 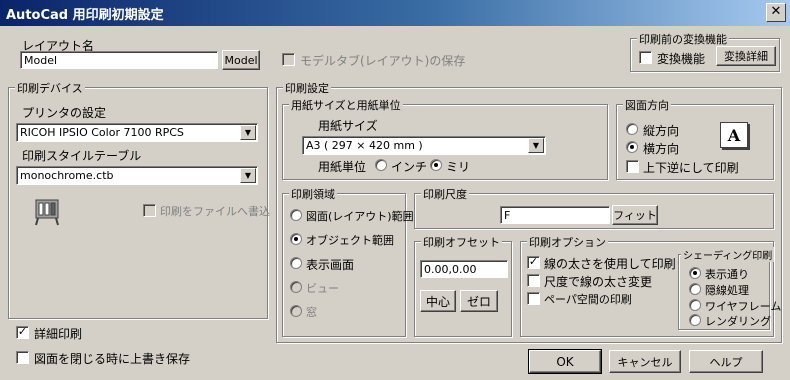 What do you see at coordinates (479, 301) in the screenshot?
I see `zero-button: ゼロ` at bounding box center [479, 301].